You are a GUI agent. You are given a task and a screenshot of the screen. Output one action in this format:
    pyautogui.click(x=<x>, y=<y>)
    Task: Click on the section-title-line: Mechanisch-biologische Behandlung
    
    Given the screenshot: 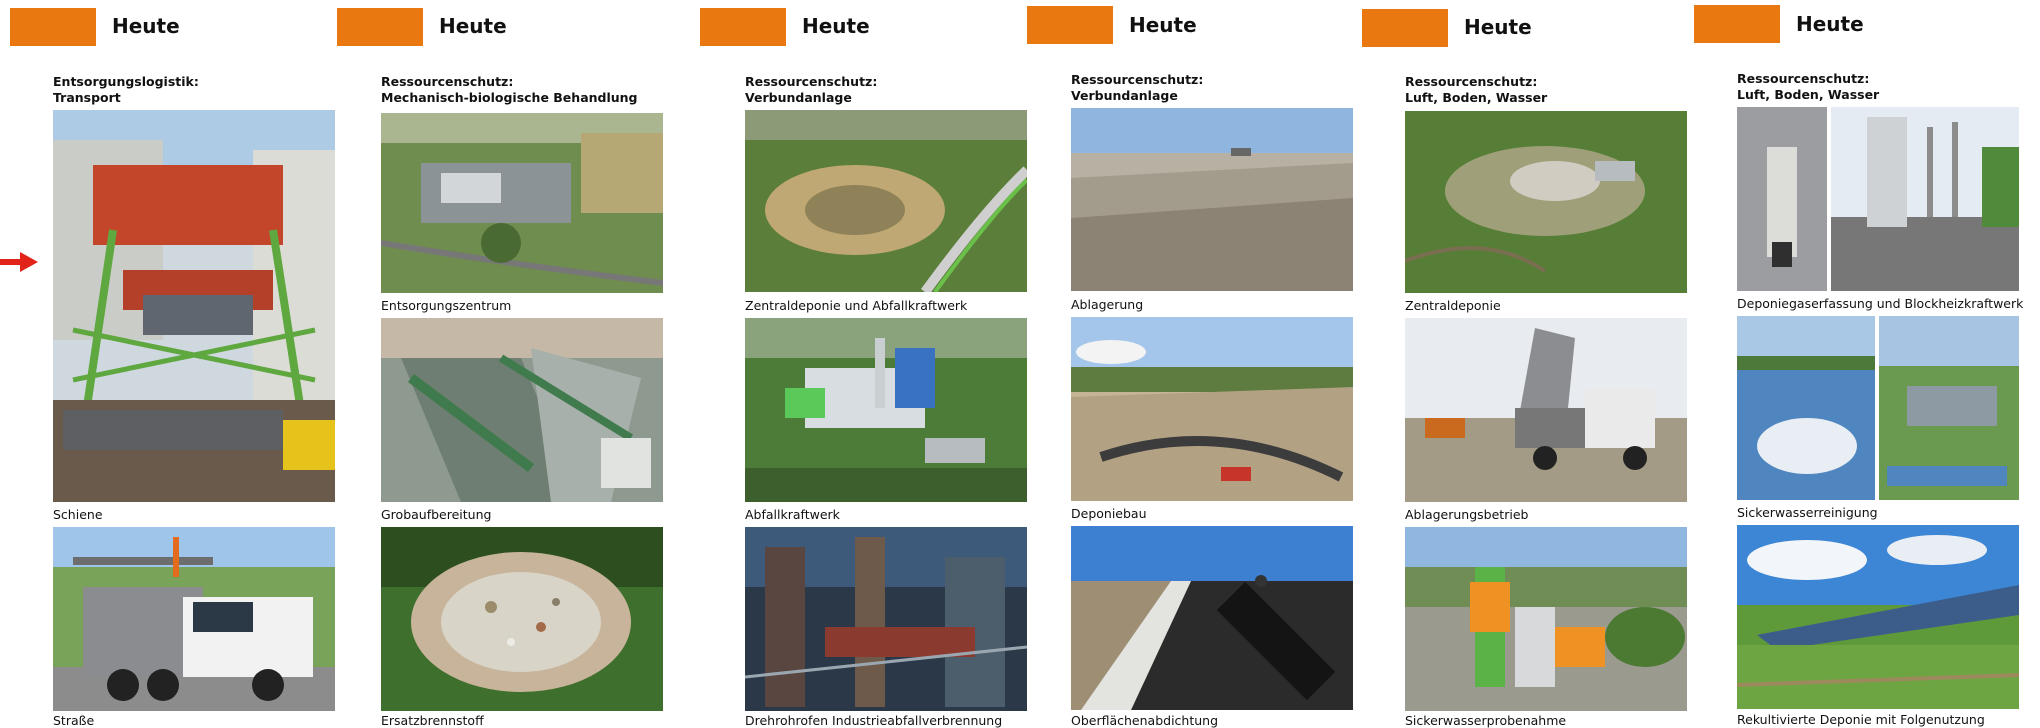 What is the action you would take?
    pyautogui.click(x=509, y=97)
    